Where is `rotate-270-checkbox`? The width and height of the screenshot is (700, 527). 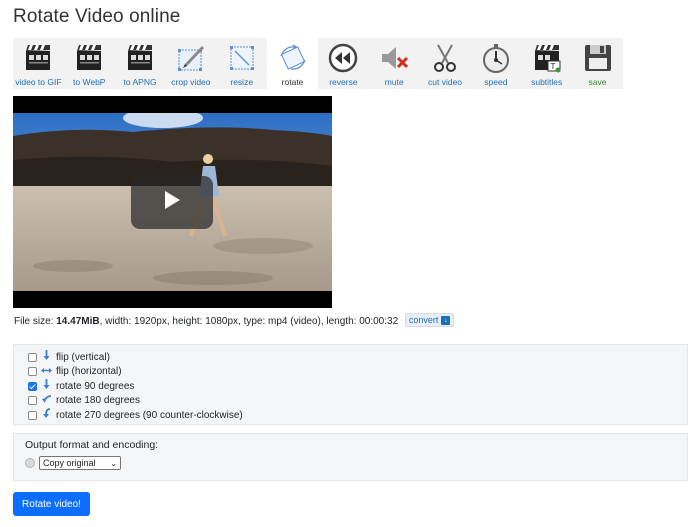
rotate-270-checkbox is located at coordinates (32, 415).